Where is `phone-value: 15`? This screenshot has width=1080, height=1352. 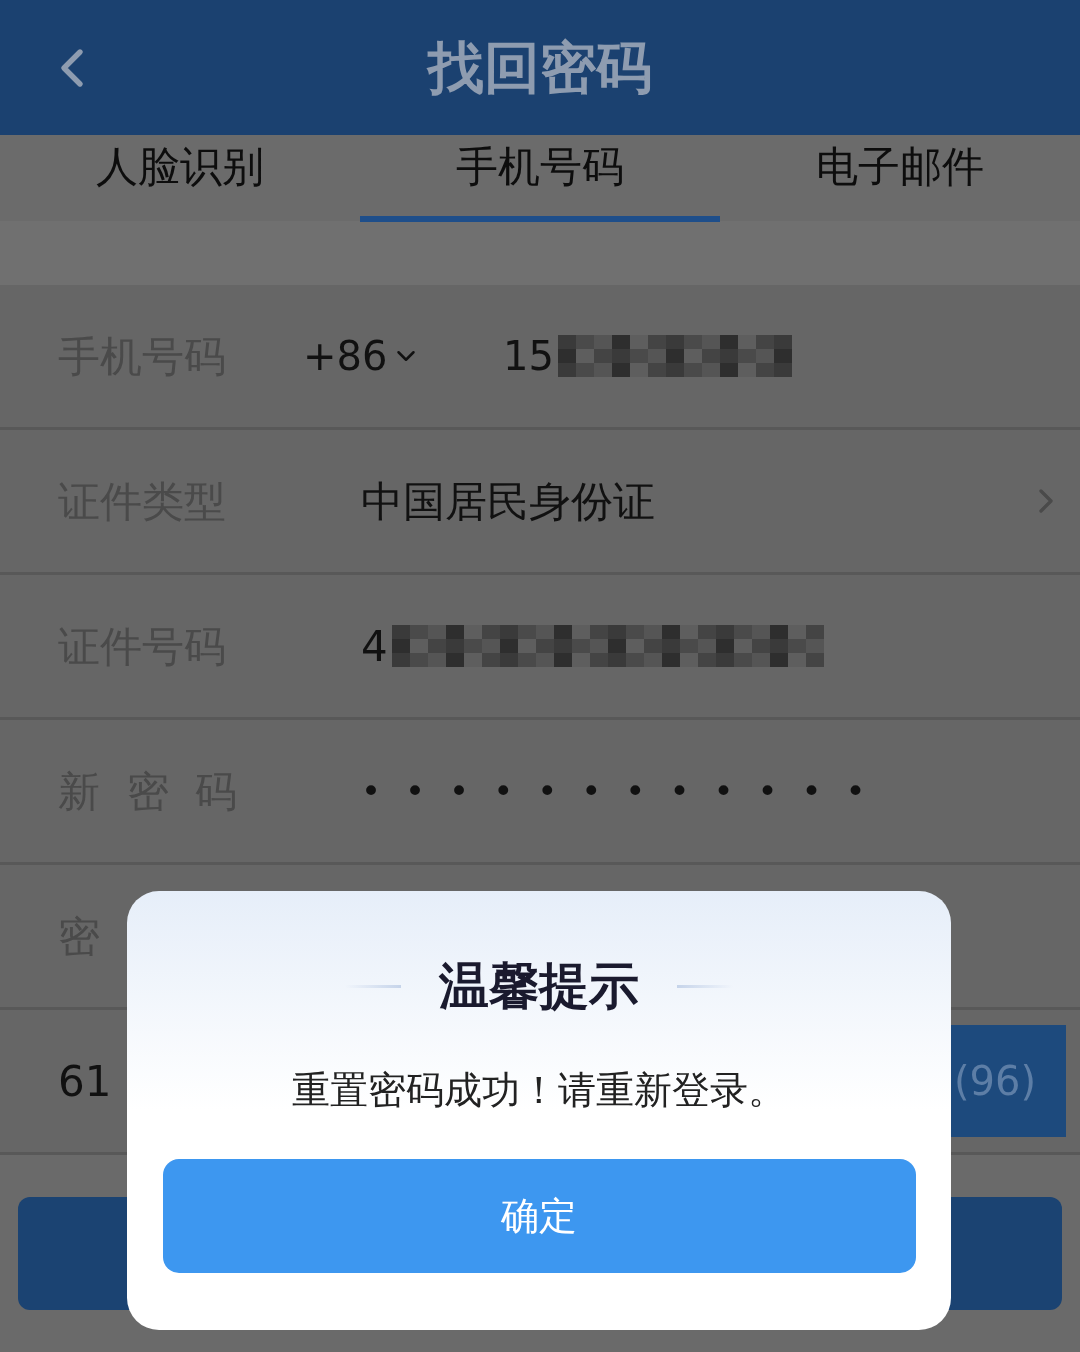 phone-value: 15 is located at coordinates (528, 356).